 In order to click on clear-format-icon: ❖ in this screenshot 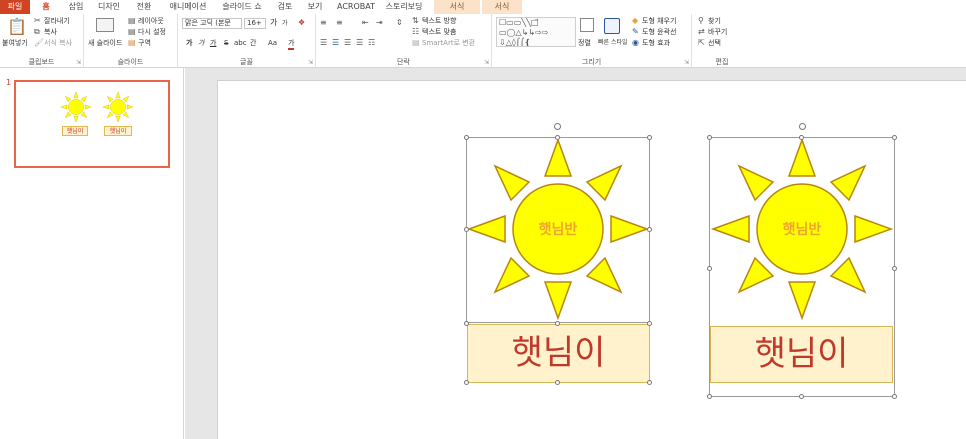, I will do `click(301, 23)`.